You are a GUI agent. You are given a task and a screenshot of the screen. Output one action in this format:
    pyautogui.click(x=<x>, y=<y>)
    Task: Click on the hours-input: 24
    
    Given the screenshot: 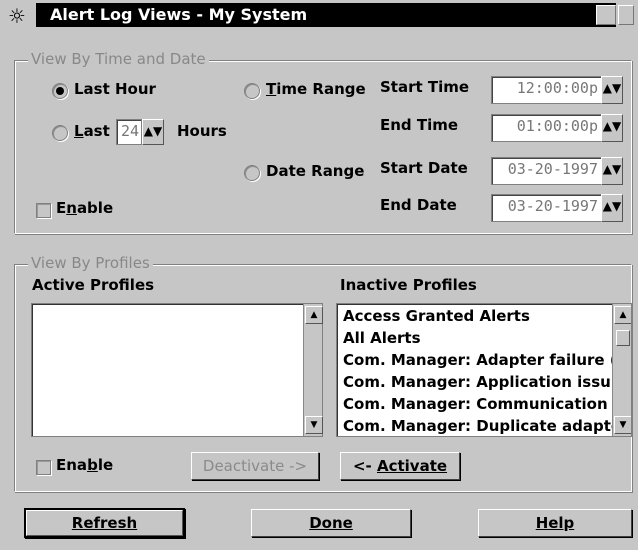 What is the action you would take?
    pyautogui.click(x=129, y=132)
    